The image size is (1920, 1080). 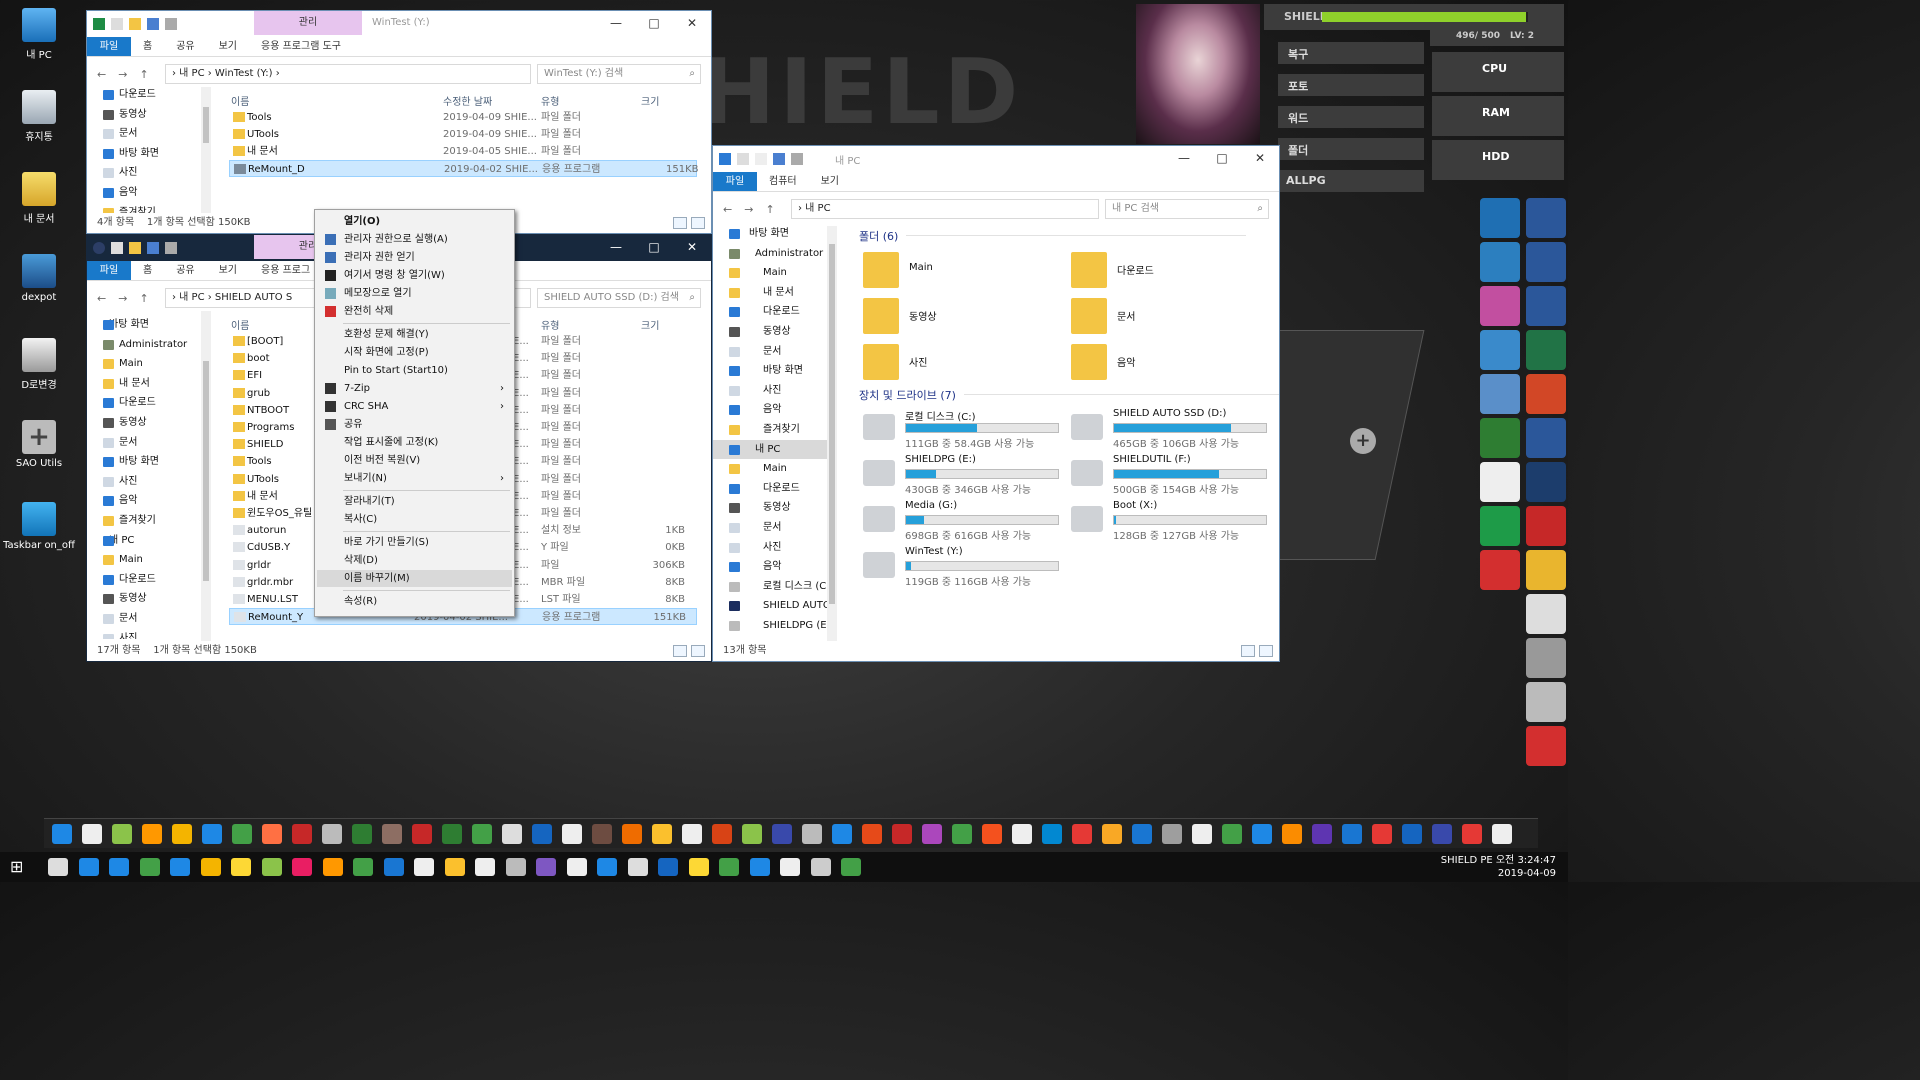 What do you see at coordinates (414, 311) in the screenshot?
I see `menu-item: 완전히 삭제` at bounding box center [414, 311].